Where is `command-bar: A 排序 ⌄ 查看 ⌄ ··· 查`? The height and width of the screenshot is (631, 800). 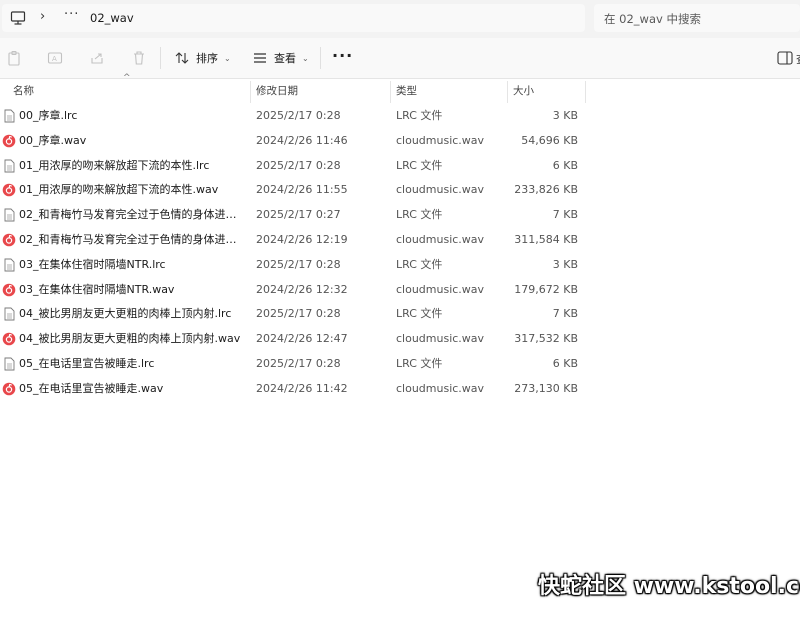
command-bar: A 排序 ⌄ 查看 ⌄ ··· 查 is located at coordinates (400, 58).